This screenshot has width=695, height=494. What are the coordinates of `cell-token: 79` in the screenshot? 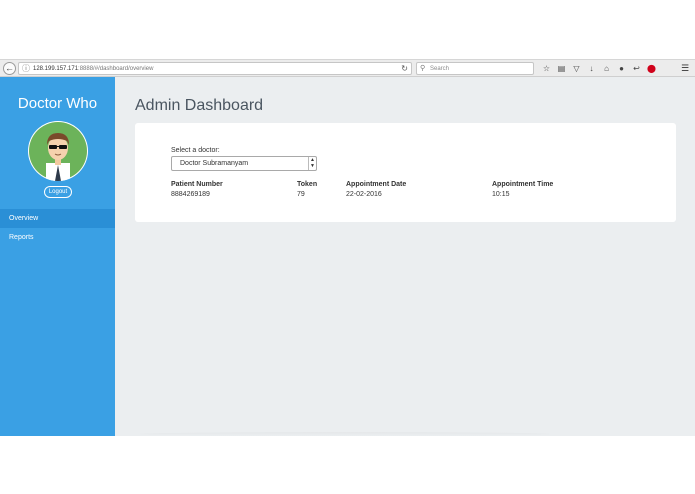 It's located at (301, 194).